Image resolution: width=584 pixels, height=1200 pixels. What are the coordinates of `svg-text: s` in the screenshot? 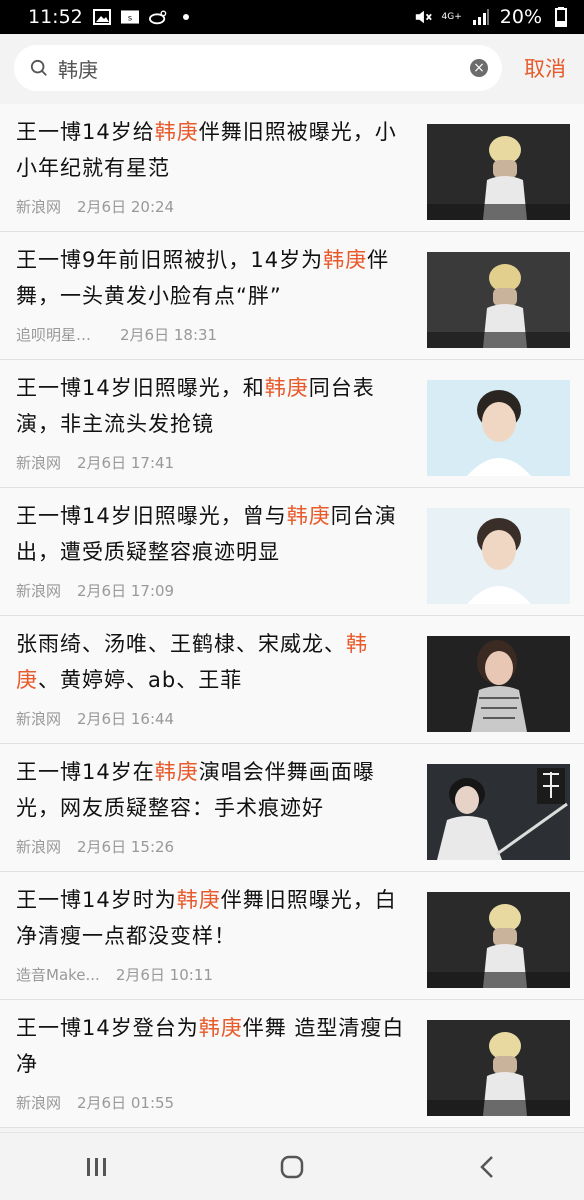 It's located at (130, 17).